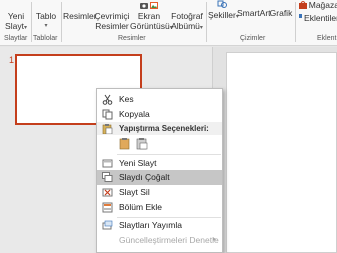 This screenshot has width=337, height=253. I want to click on photo-album-button: Fotoğraf Albümü▾, so click(187, 16).